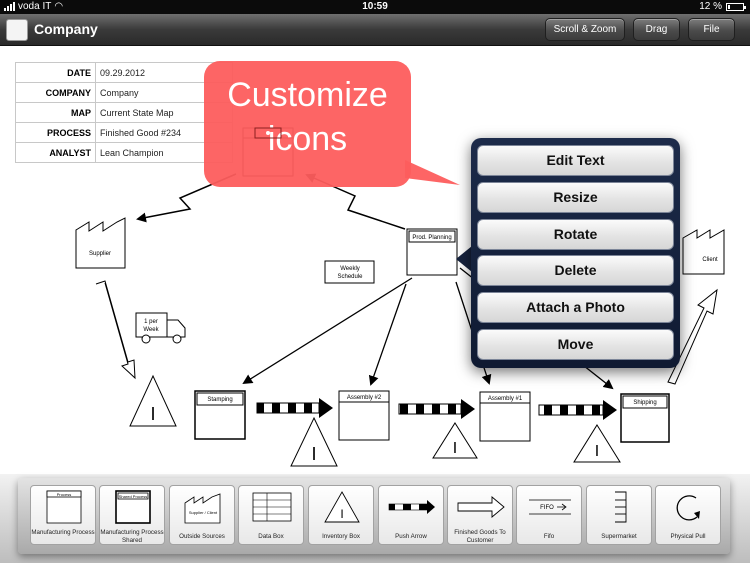  I want to click on palette-push-arrow: Push Arrow, so click(411, 515).